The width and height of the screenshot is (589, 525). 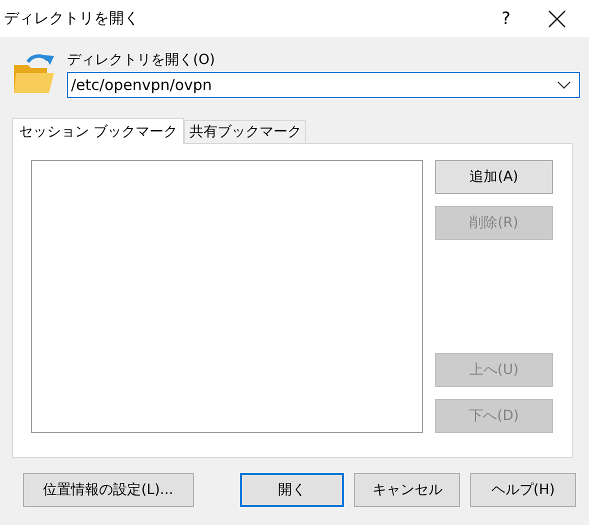 I want to click on side-button: 追加(A), so click(x=494, y=177).